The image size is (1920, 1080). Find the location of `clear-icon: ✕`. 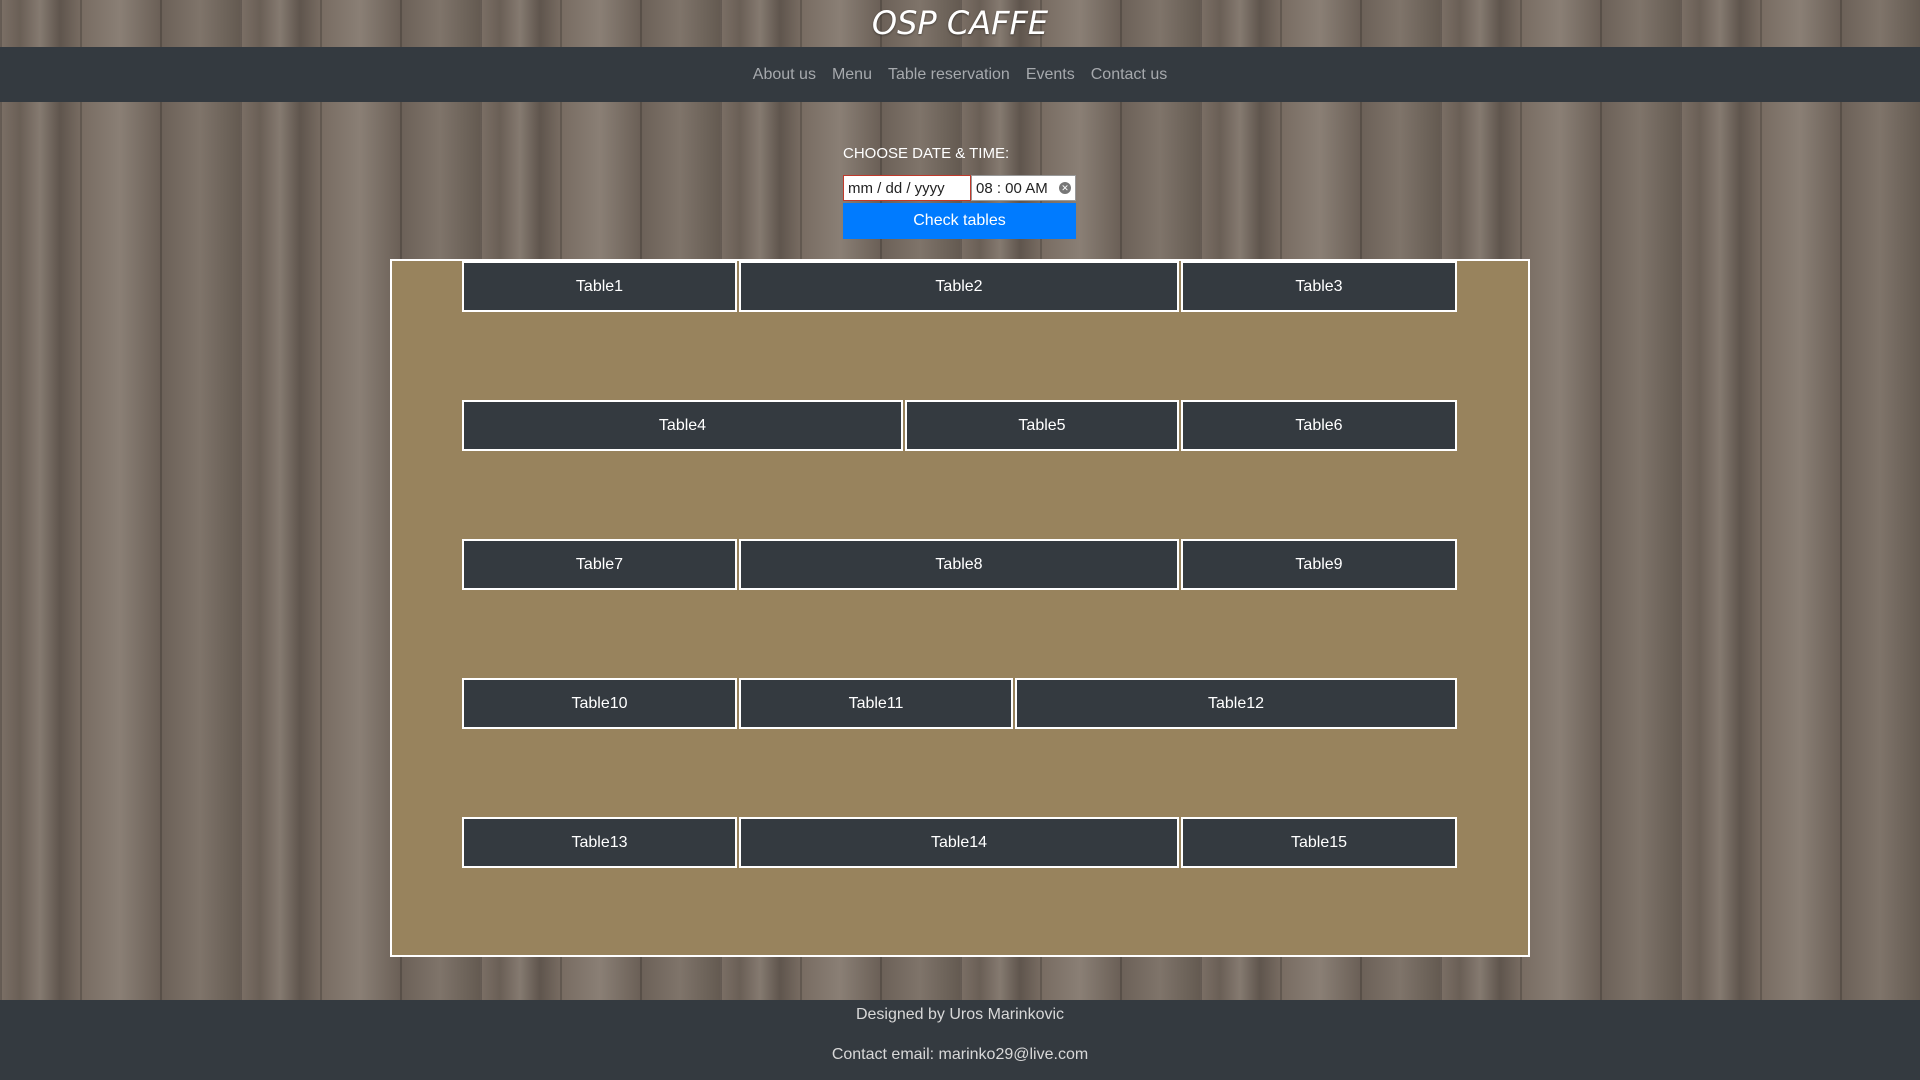

clear-icon: ✕ is located at coordinates (1065, 188).